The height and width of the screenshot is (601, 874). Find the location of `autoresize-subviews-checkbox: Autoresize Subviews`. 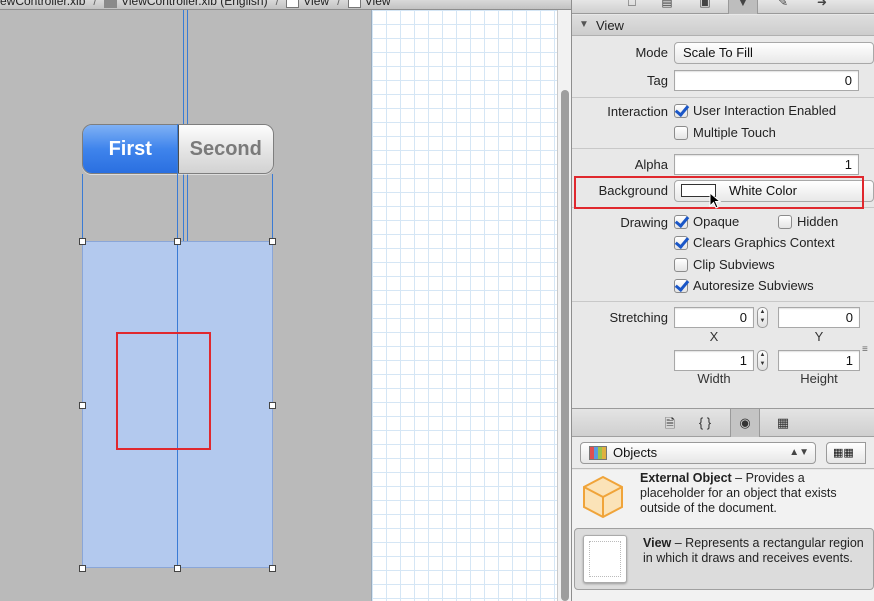

autoresize-subviews-checkbox: Autoresize Subviews is located at coordinates (744, 285).